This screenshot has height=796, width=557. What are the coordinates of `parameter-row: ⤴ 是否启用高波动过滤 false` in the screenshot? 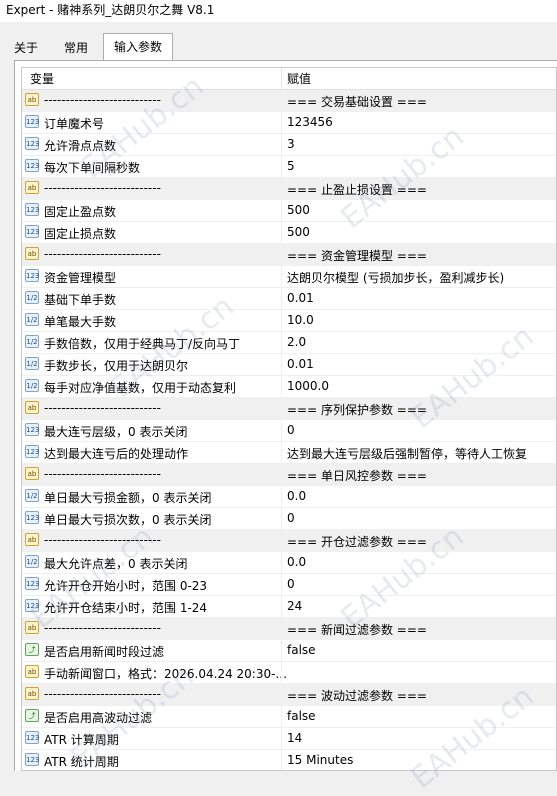 It's located at (289, 717).